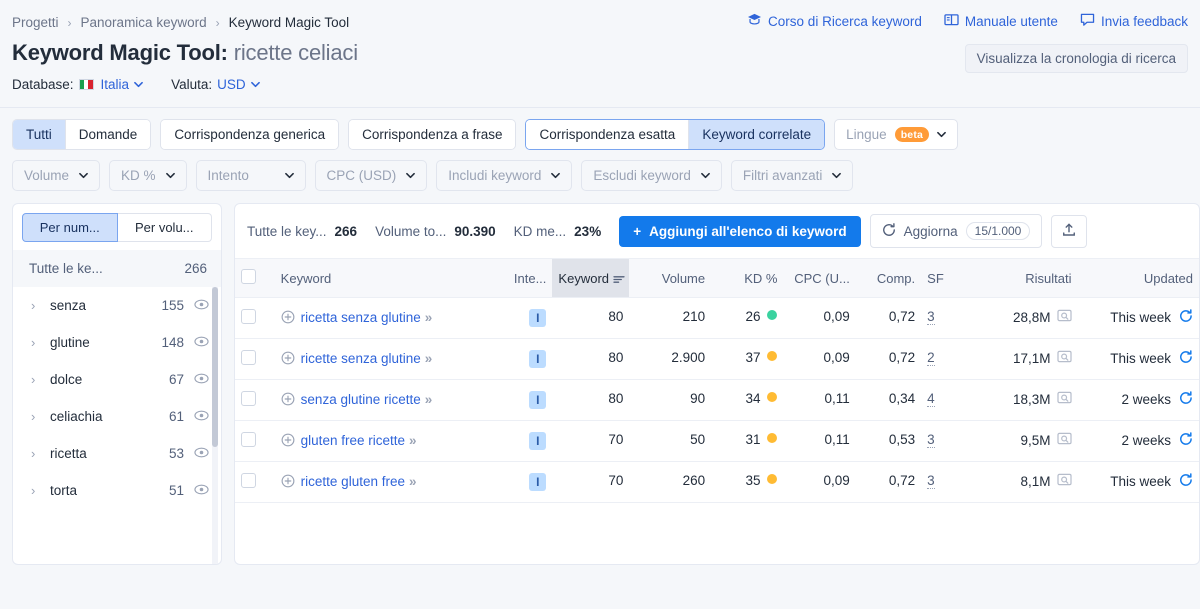 The width and height of the screenshot is (1200, 609). What do you see at coordinates (381, 278) in the screenshot?
I see `column-header-keyword: Keyword` at bounding box center [381, 278].